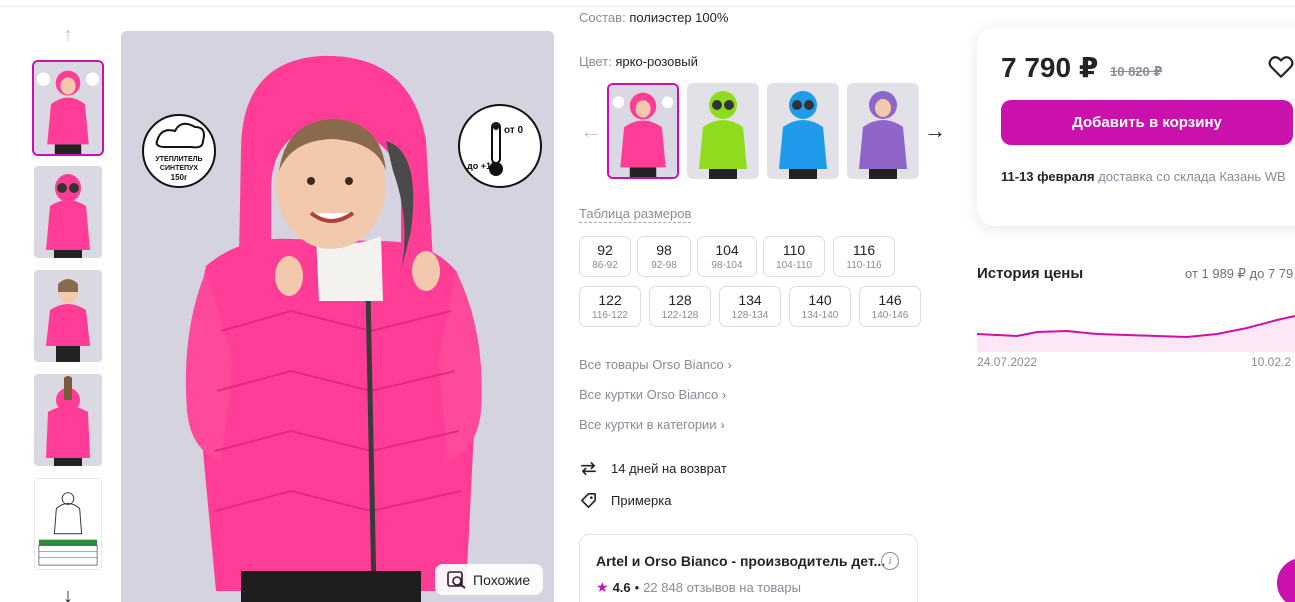  I want to click on link-label: Все куртки Orso Bianco, so click(649, 394).